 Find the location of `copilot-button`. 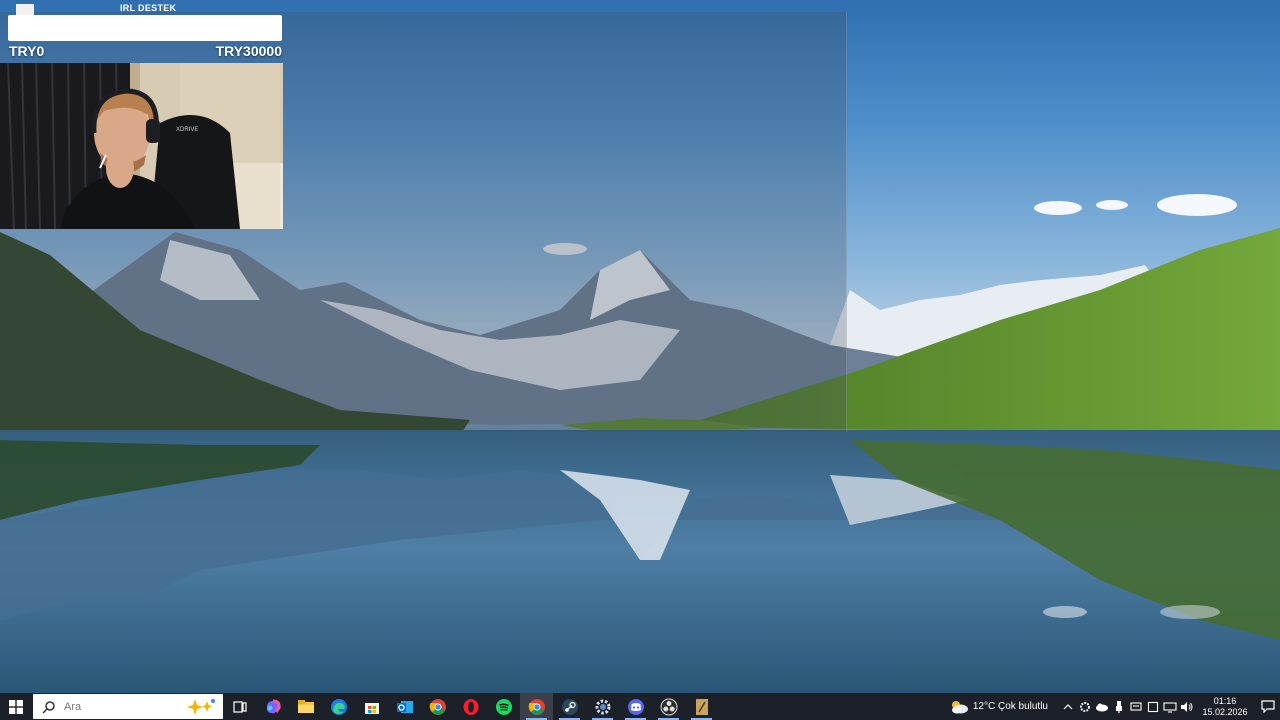

copilot-button is located at coordinates (272, 706).